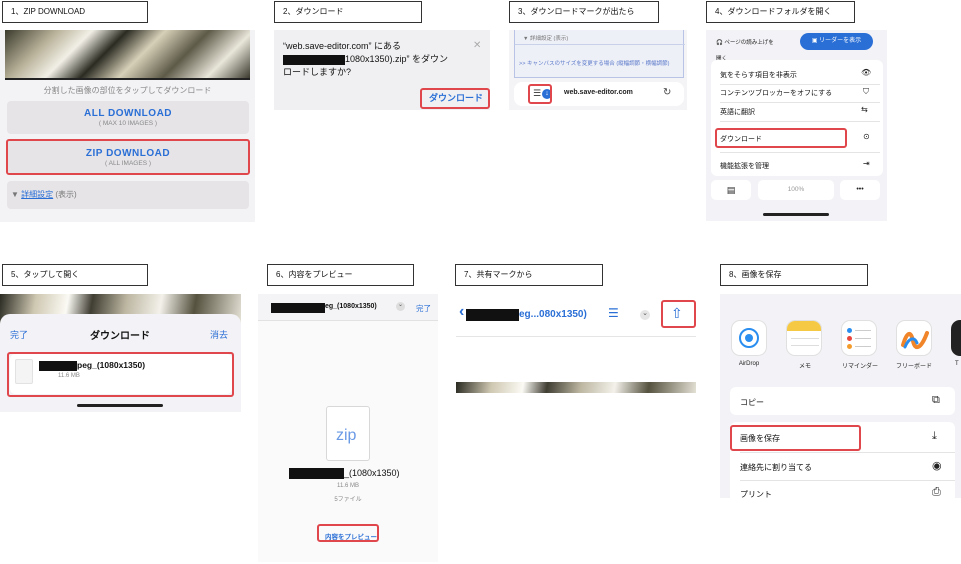 This screenshot has height=564, width=961. I want to click on eye-icon: 👁, so click(866, 72).